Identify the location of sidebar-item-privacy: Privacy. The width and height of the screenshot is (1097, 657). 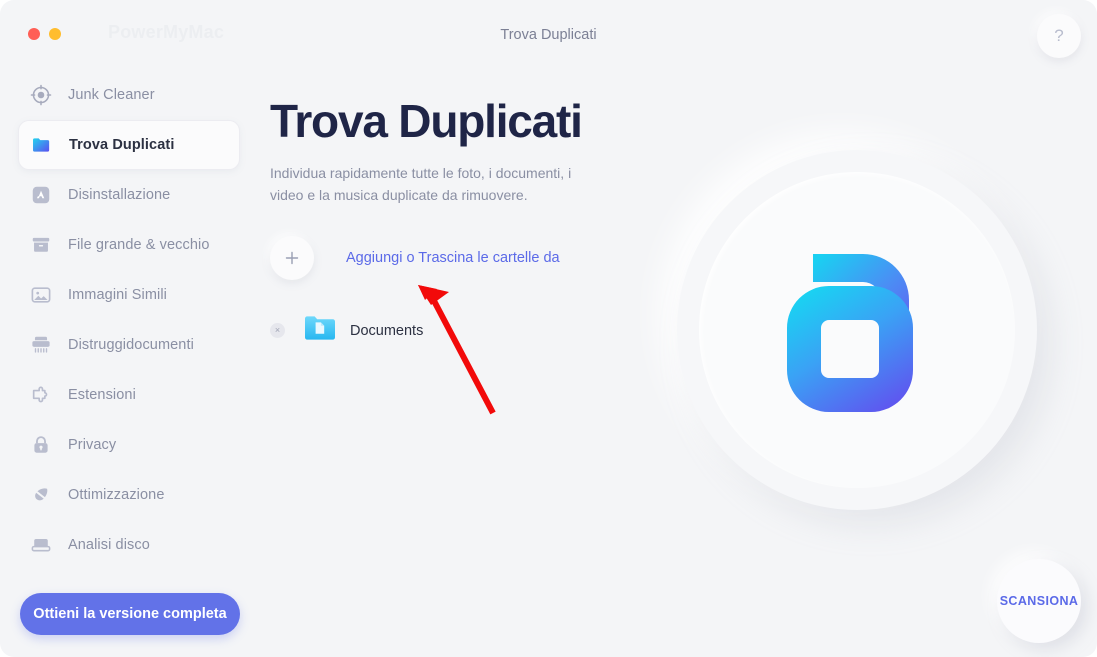
(129, 445).